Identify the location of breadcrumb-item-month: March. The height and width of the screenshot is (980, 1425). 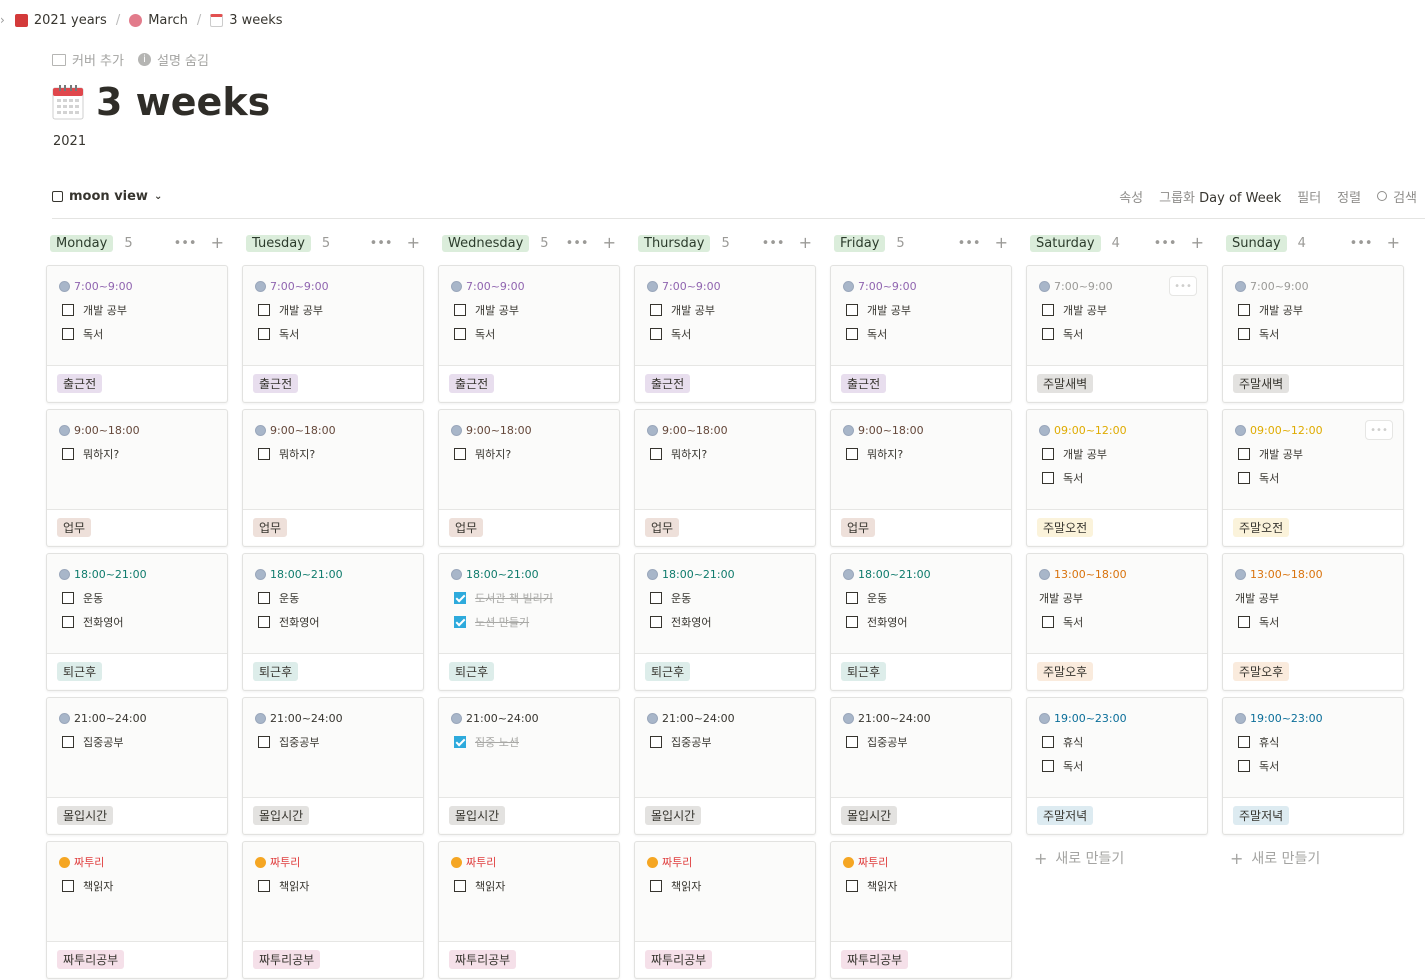
(158, 20).